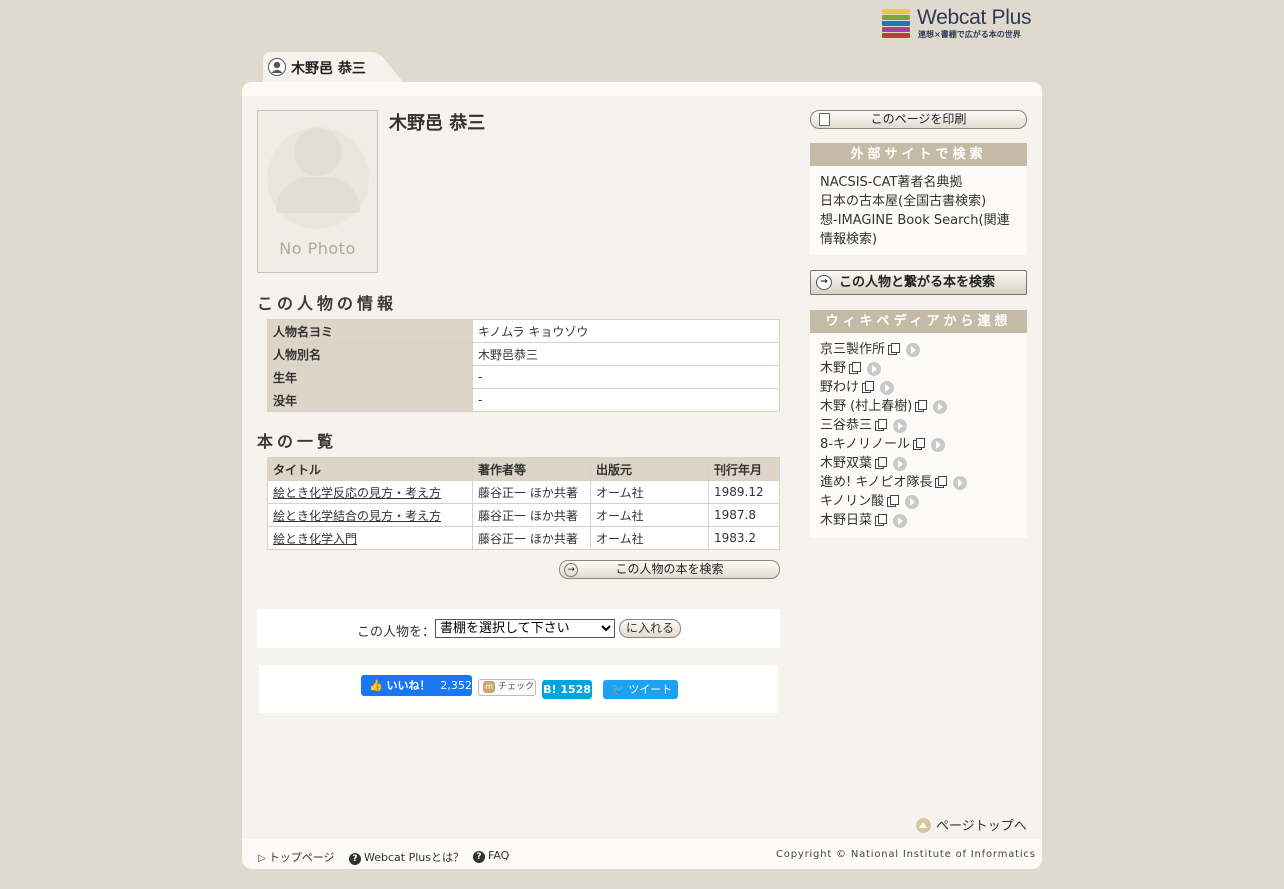 This screenshot has width=1284, height=889. I want to click on wikipedia-item: 京三製作所, so click(918, 349).